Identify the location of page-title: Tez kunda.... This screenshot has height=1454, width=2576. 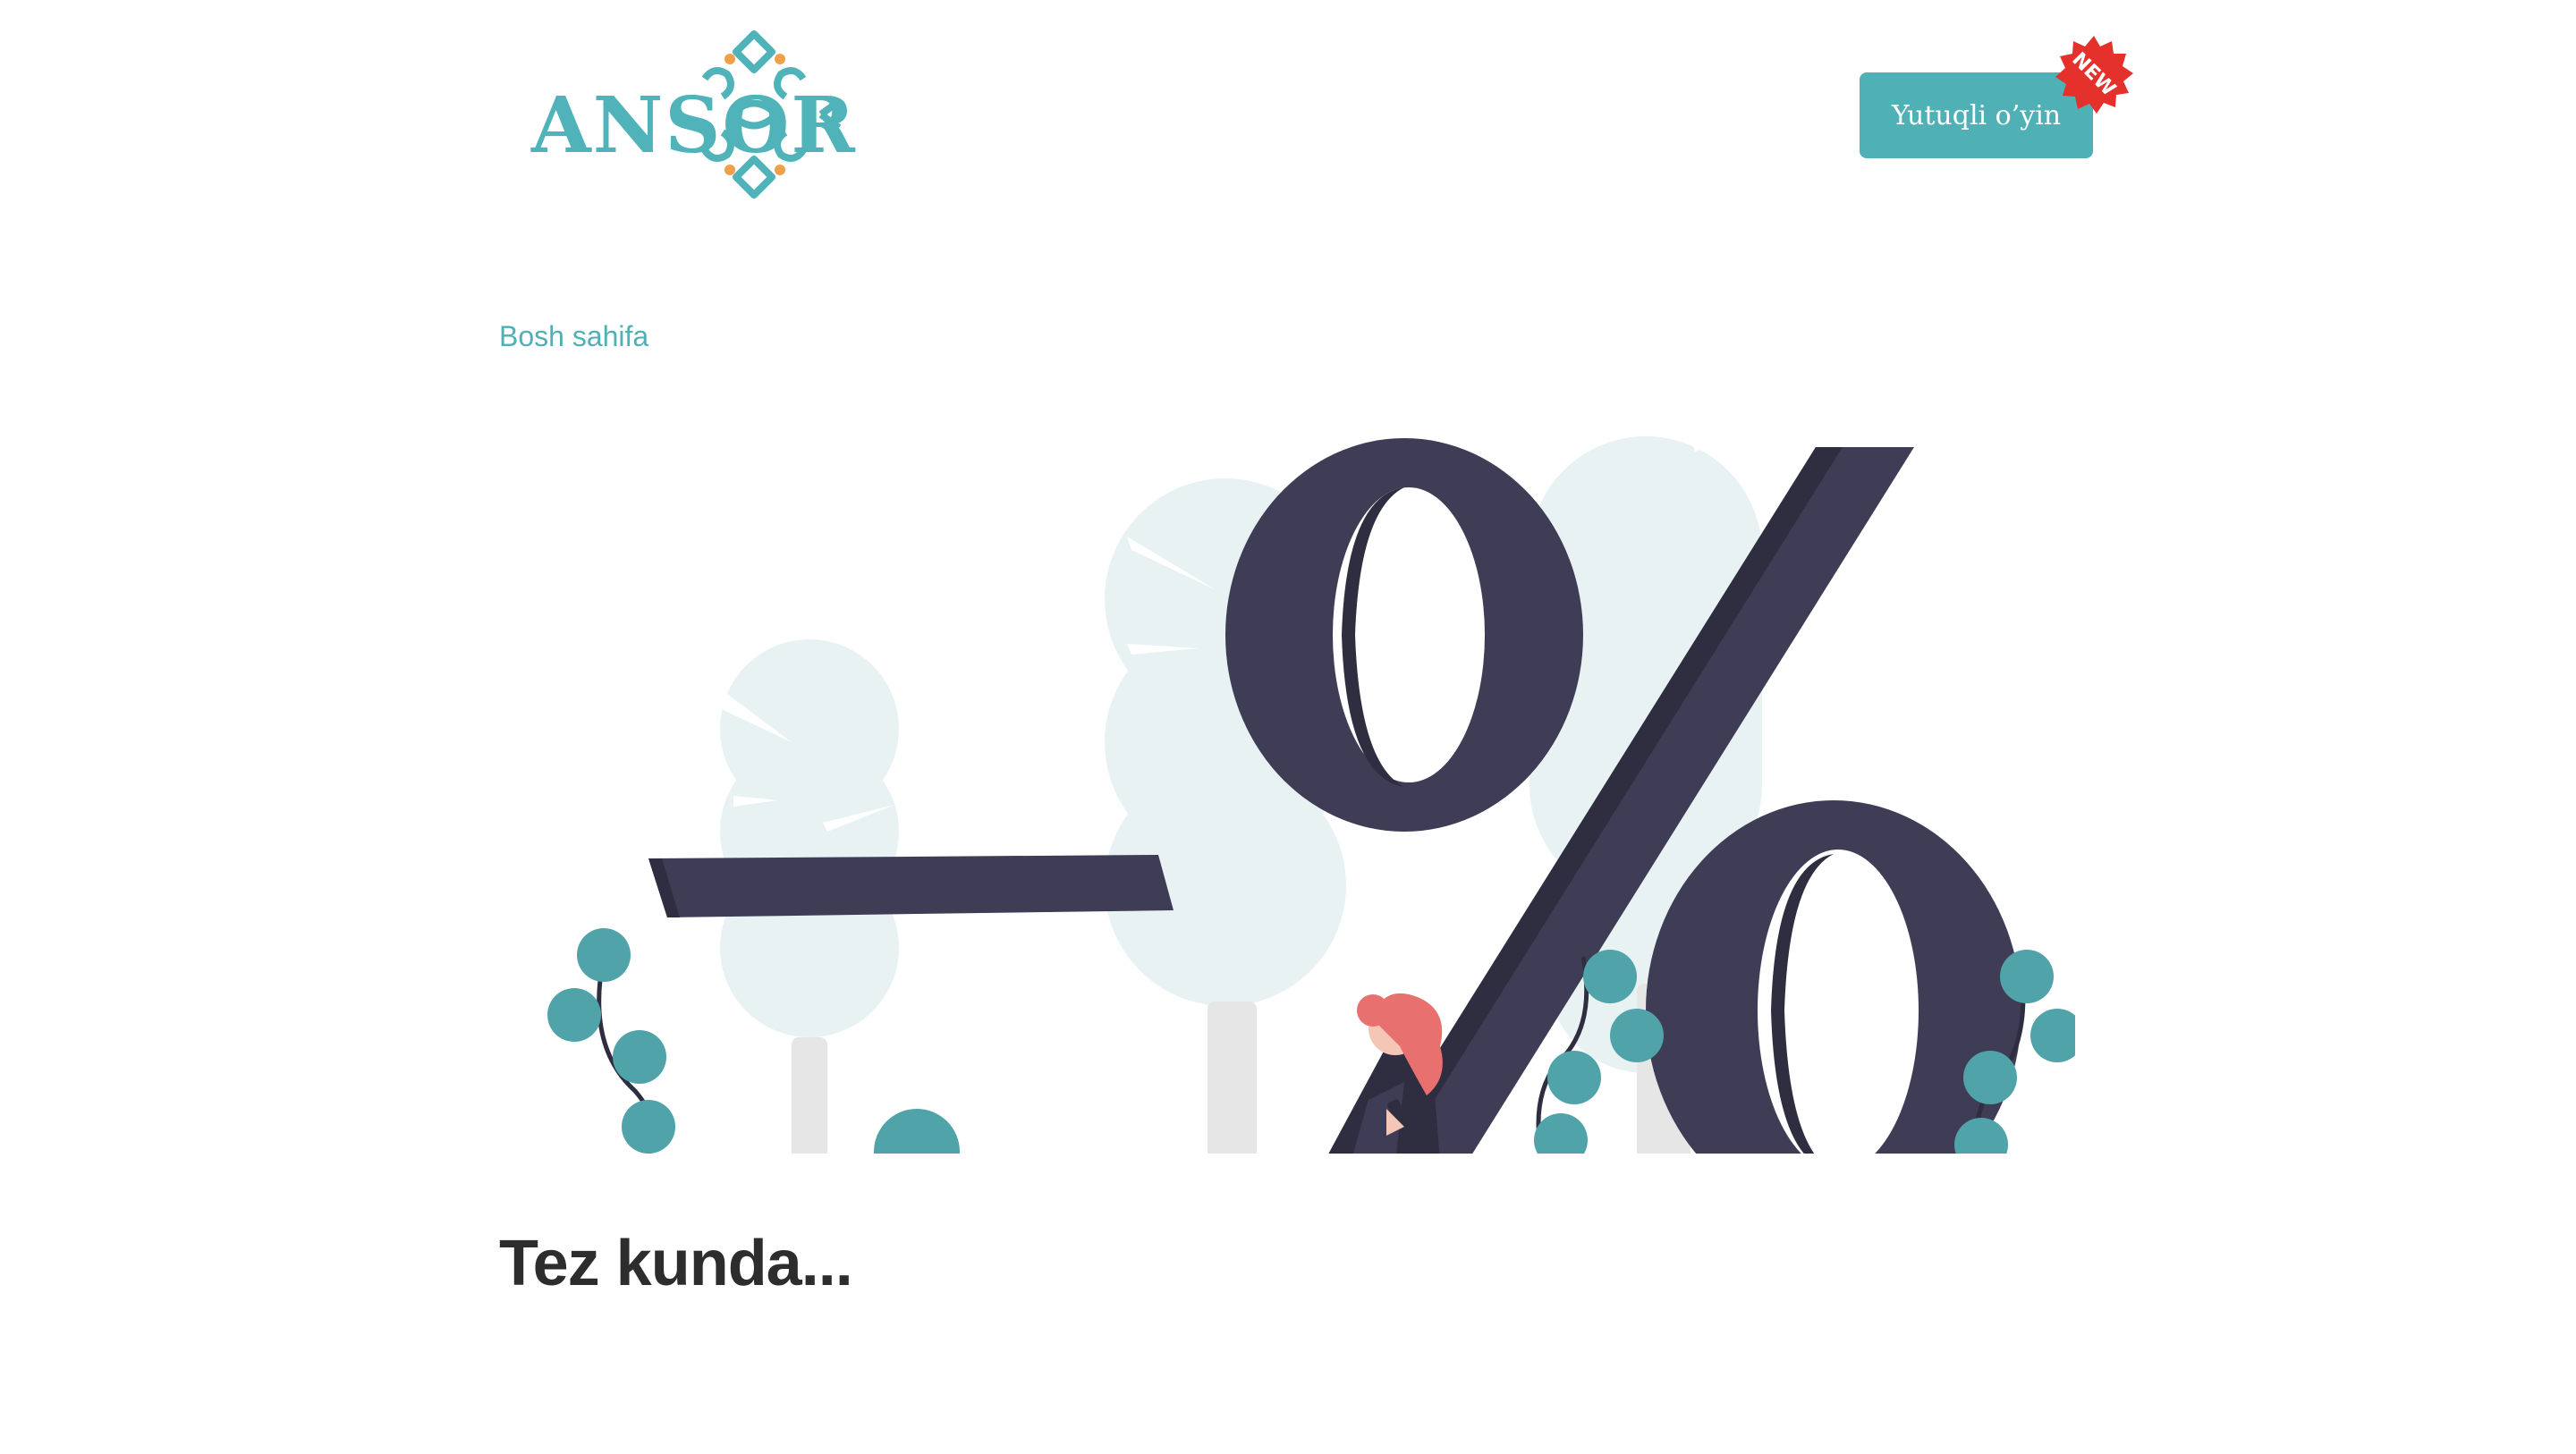
(676, 1264).